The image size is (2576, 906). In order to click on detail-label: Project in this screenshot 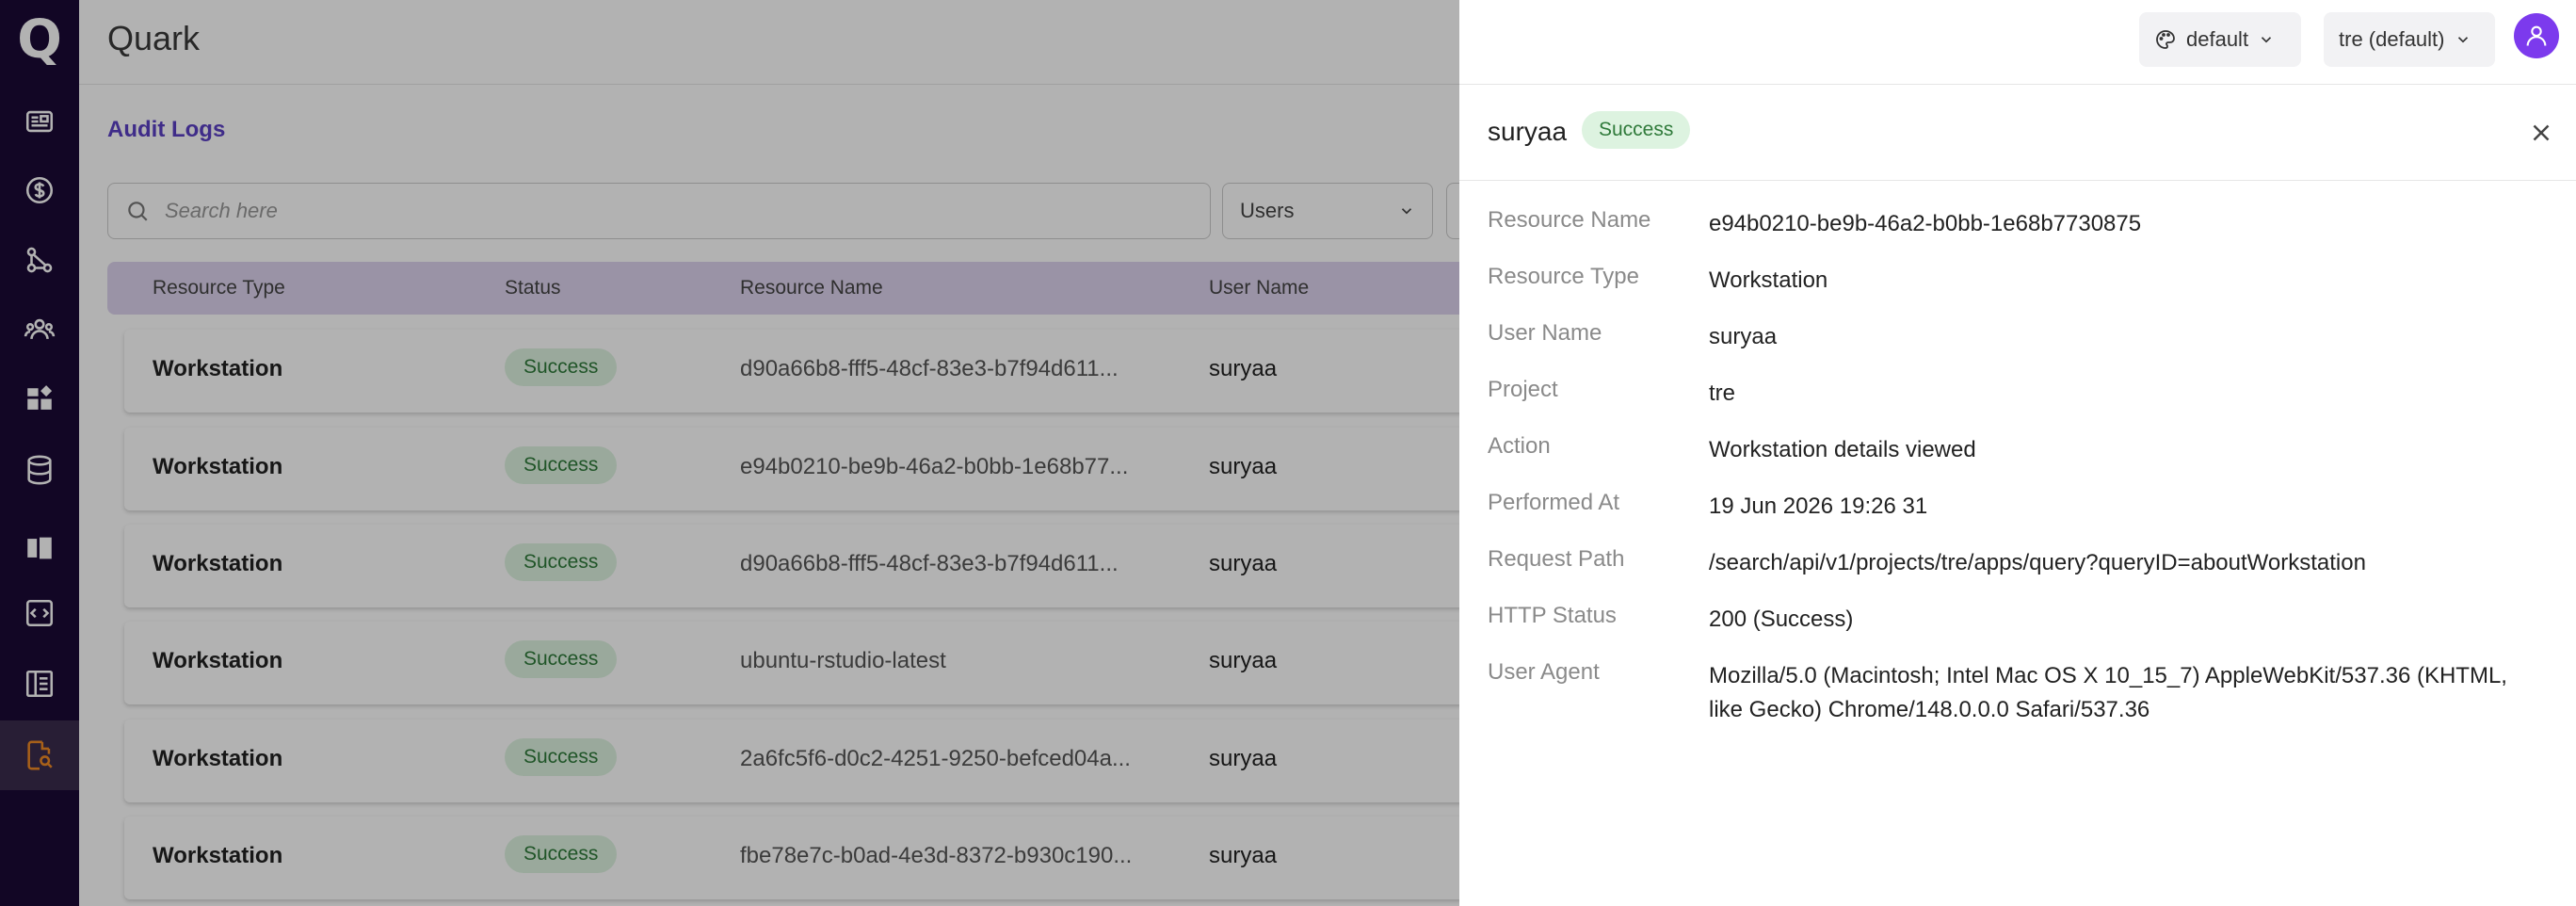, I will do `click(1523, 389)`.